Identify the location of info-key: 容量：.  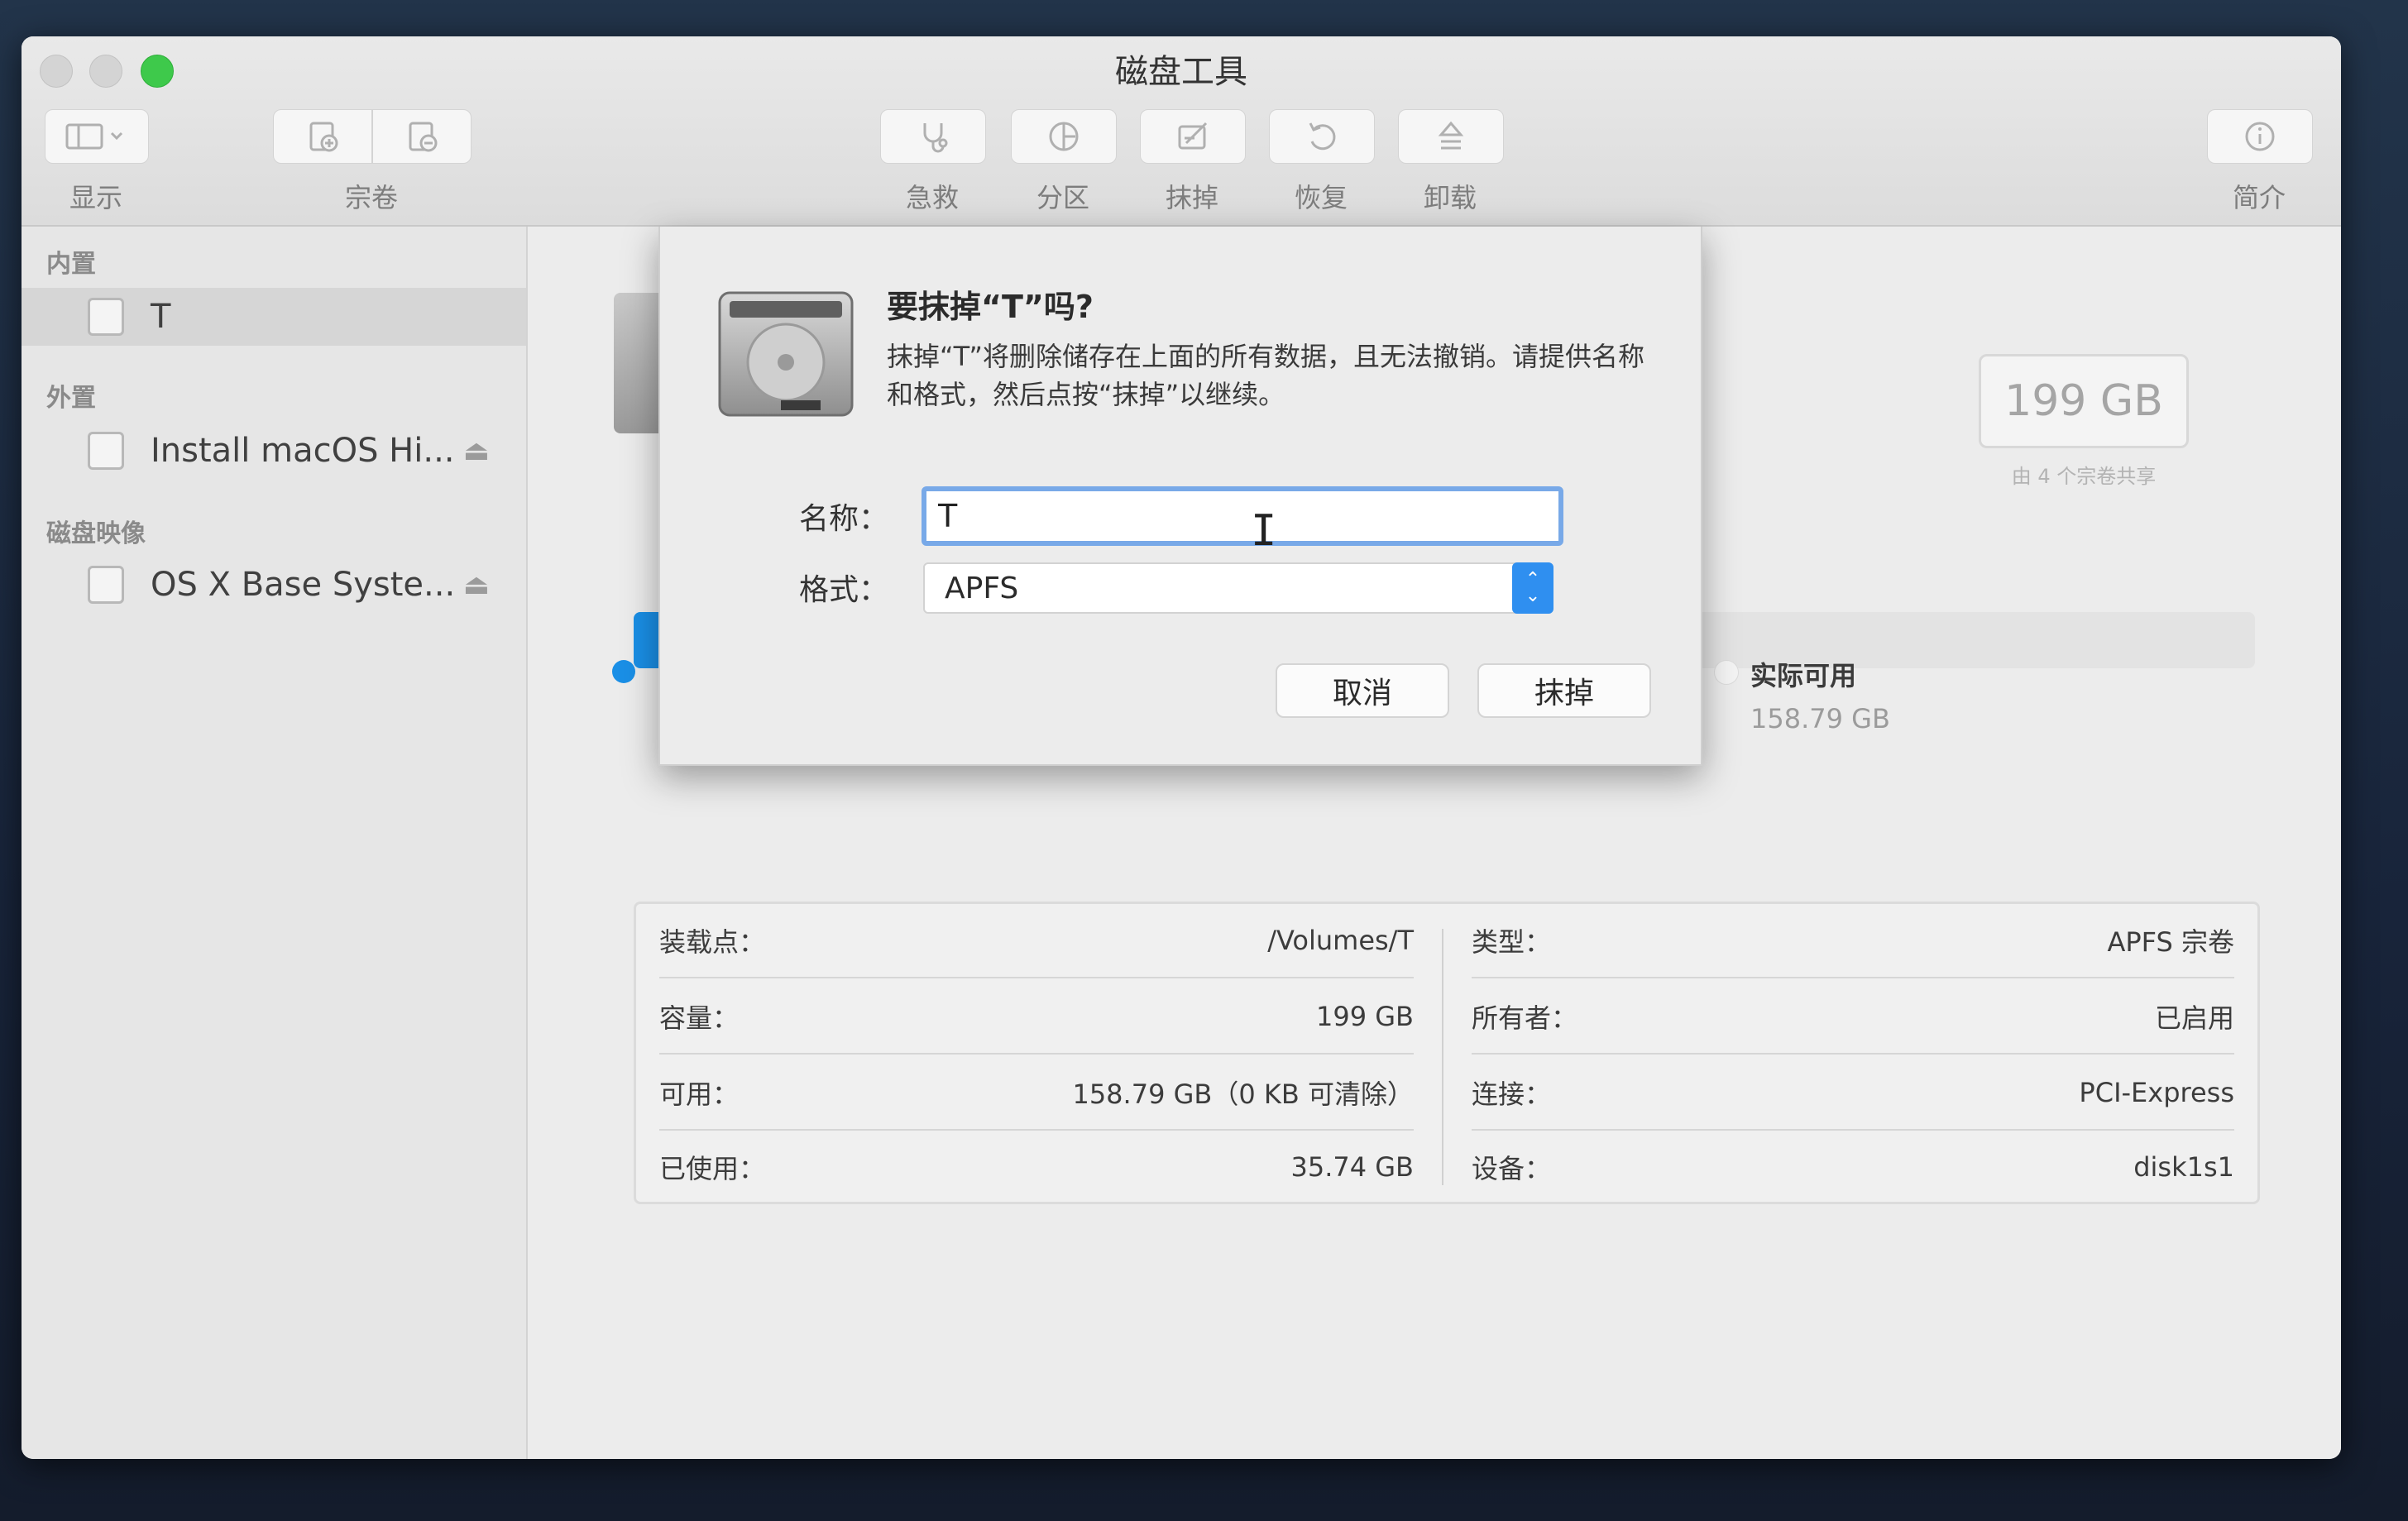
(699, 1018).